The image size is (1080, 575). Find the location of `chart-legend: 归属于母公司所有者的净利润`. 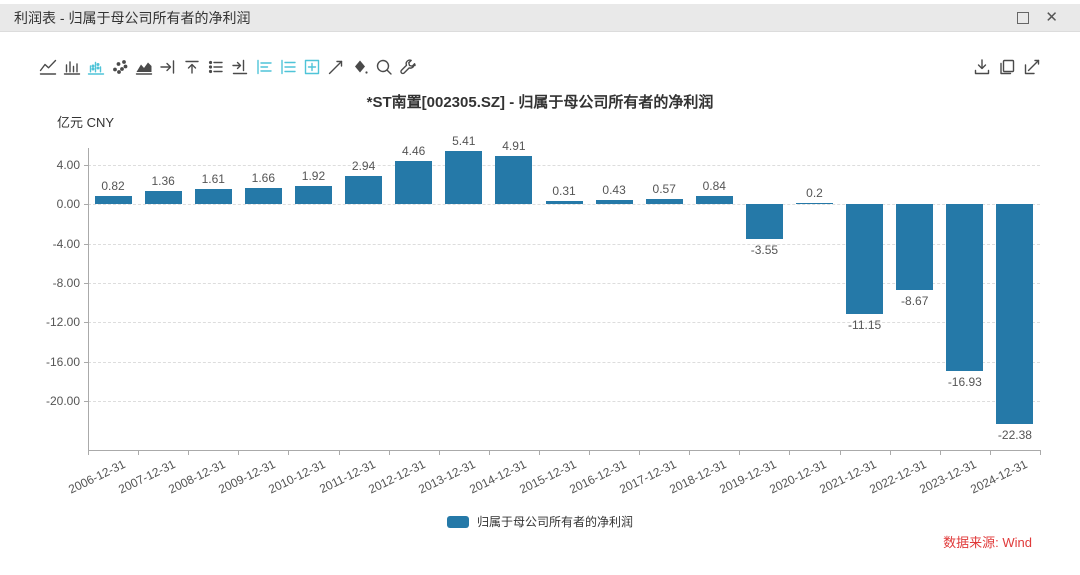

chart-legend: 归属于母公司所有者的净利润 is located at coordinates (540, 521).